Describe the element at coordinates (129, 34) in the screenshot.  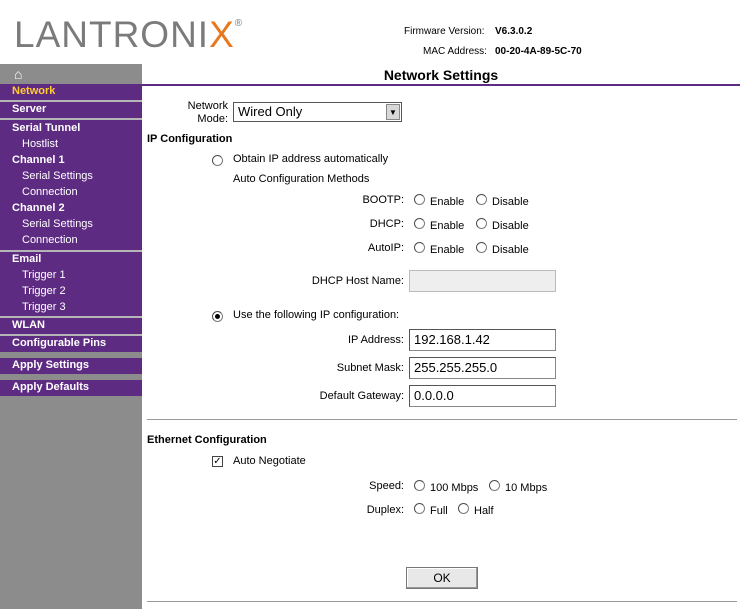
I see `lantronix-logo: LANTRONIX®` at that location.